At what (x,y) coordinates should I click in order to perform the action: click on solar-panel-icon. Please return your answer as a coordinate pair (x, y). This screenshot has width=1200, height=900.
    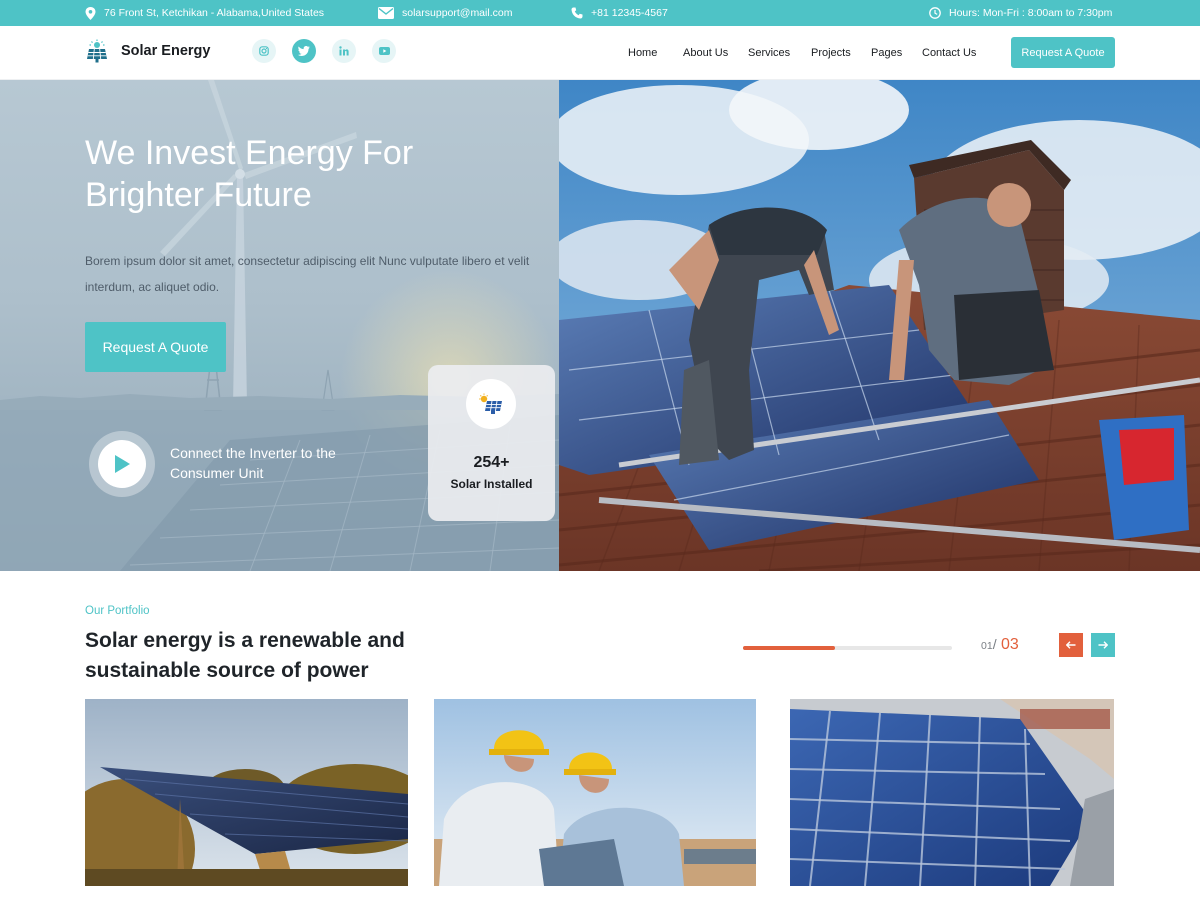
    Looking at the image, I should click on (490, 403).